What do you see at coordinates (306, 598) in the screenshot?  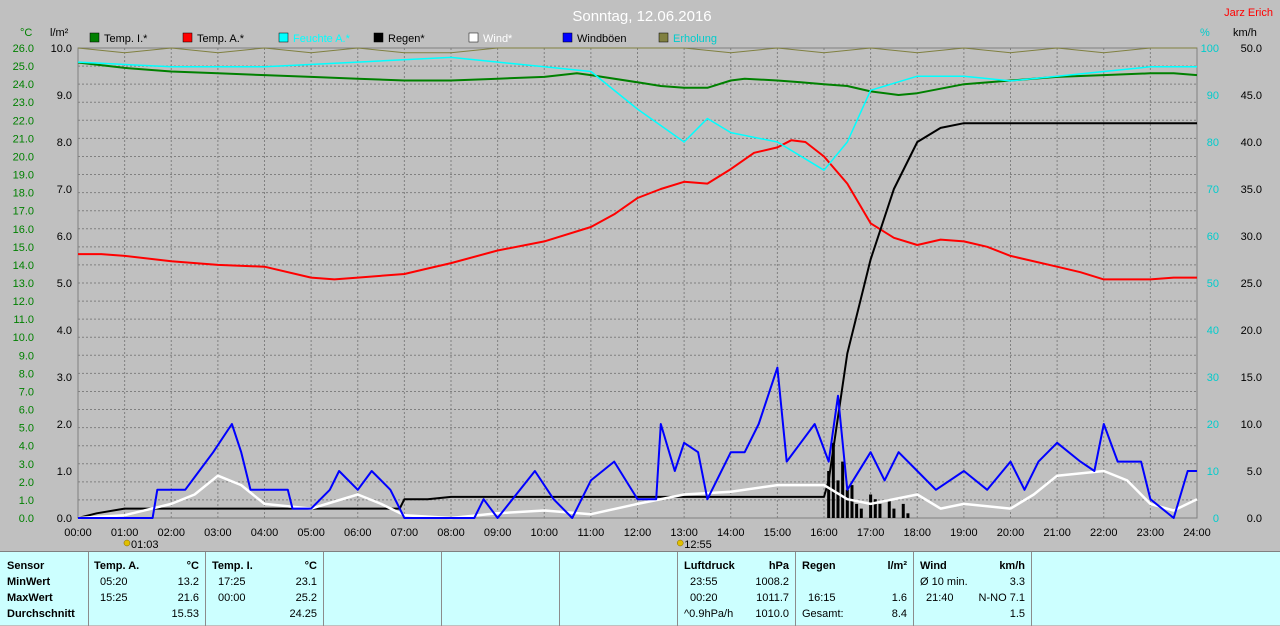 I see `temp-i-max-value: 25.2` at bounding box center [306, 598].